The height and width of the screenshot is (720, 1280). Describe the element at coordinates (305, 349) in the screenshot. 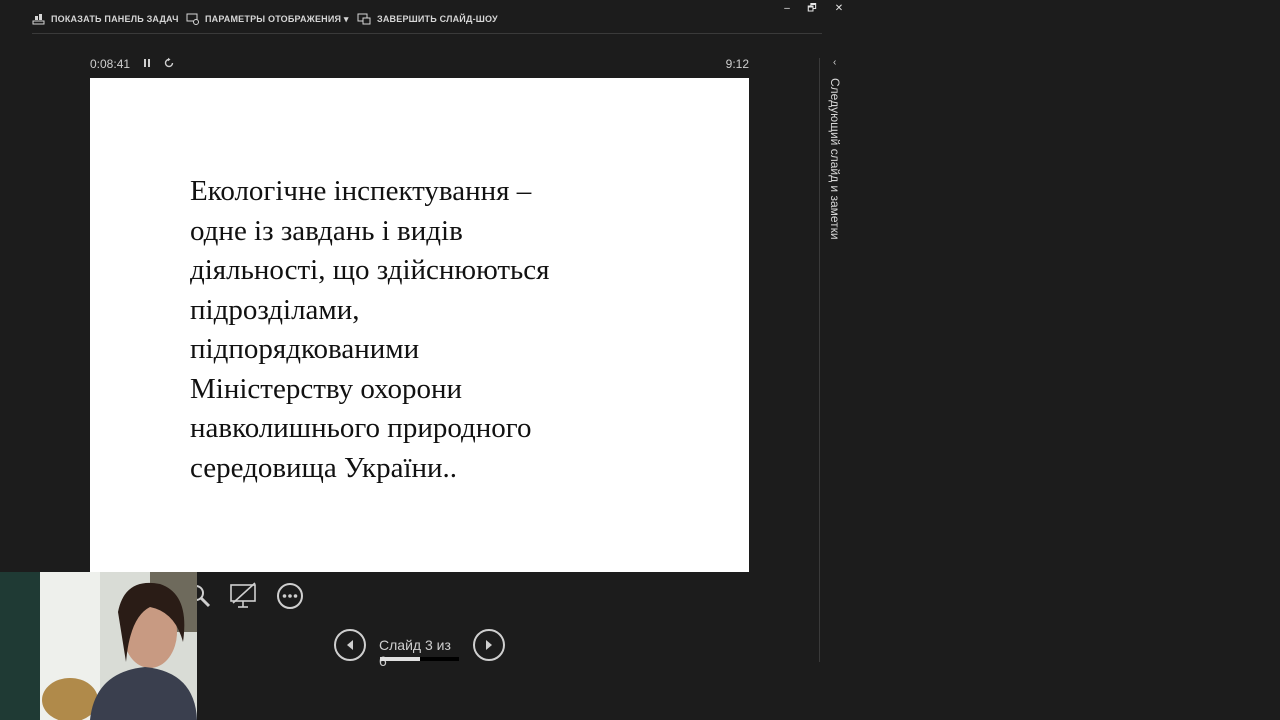

I see `slide-text-line: підпорядкованими` at that location.